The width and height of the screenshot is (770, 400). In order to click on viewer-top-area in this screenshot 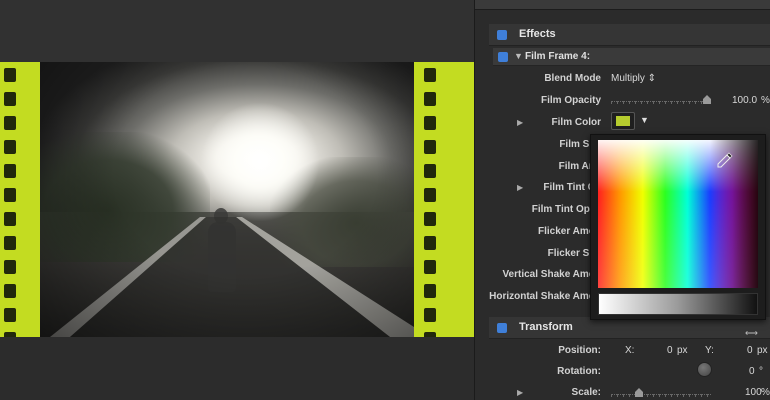, I will do `click(237, 31)`.